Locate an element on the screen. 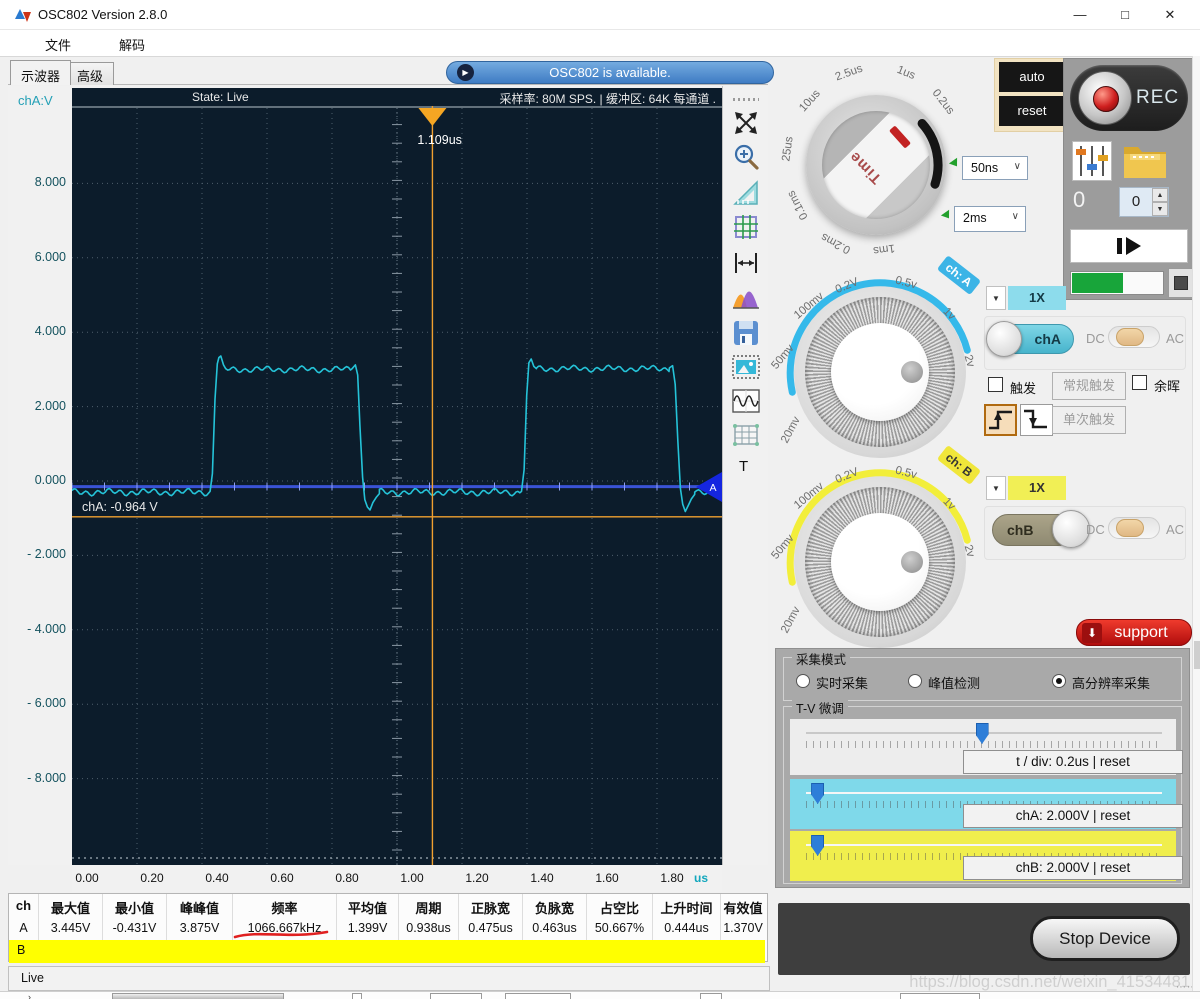 Image resolution: width=1200 pixels, height=999 pixels. falling-edge-button is located at coordinates (1036, 420).